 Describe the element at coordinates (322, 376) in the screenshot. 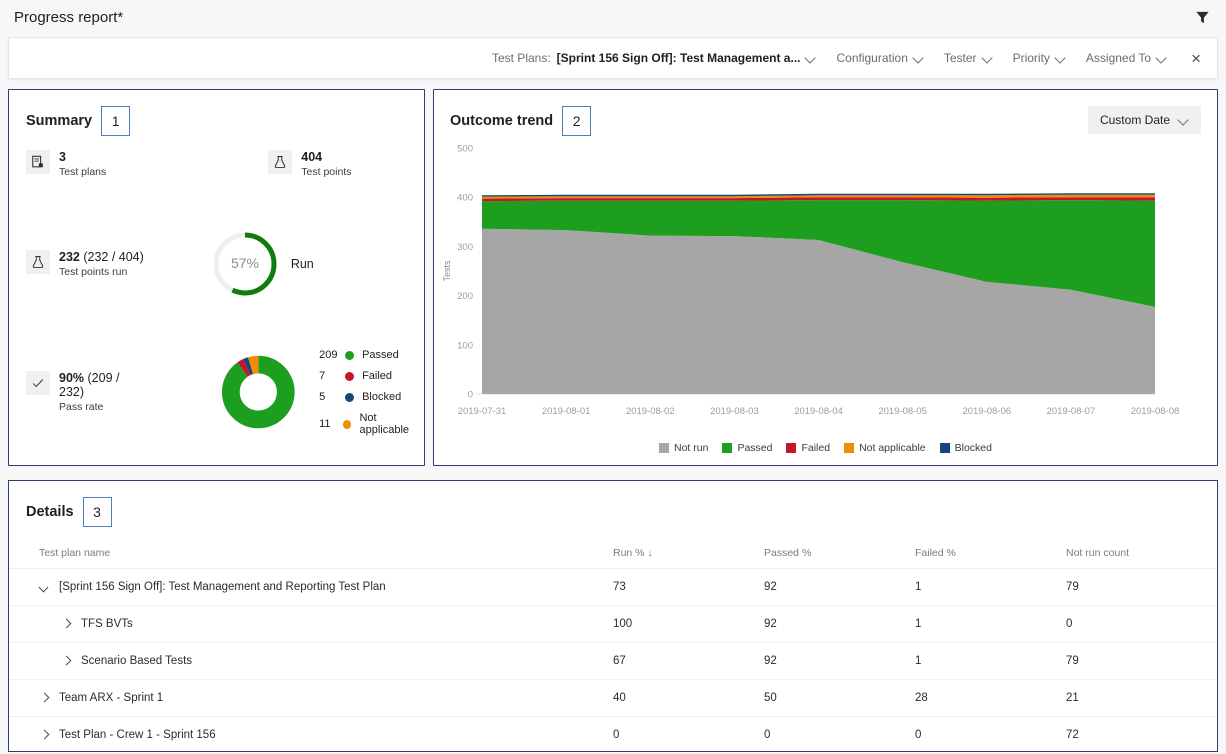

I see `donut-legend-count: 7` at that location.